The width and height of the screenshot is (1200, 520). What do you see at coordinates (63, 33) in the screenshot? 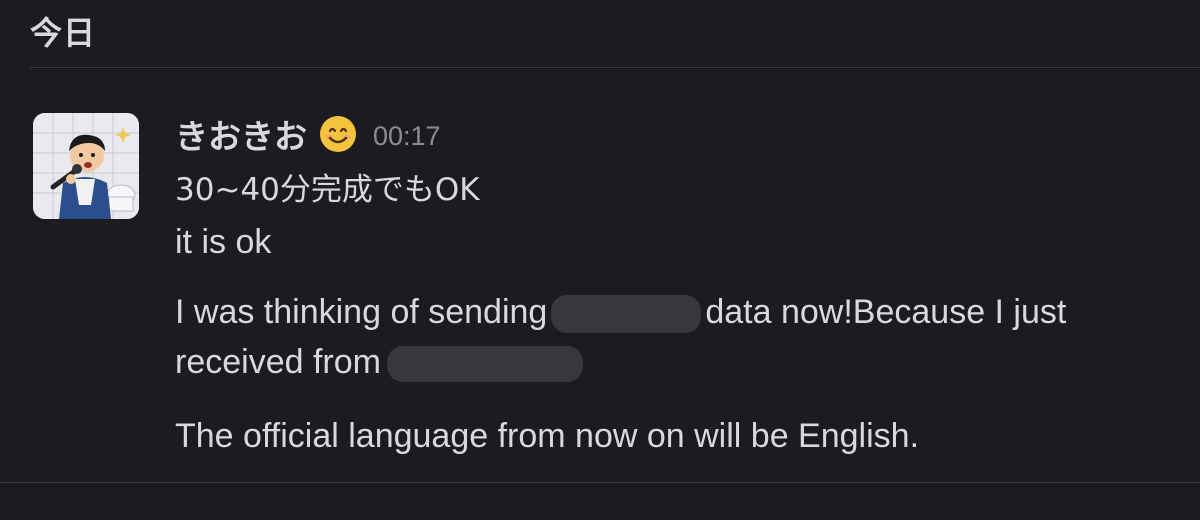
I see `day-header: 今日` at bounding box center [63, 33].